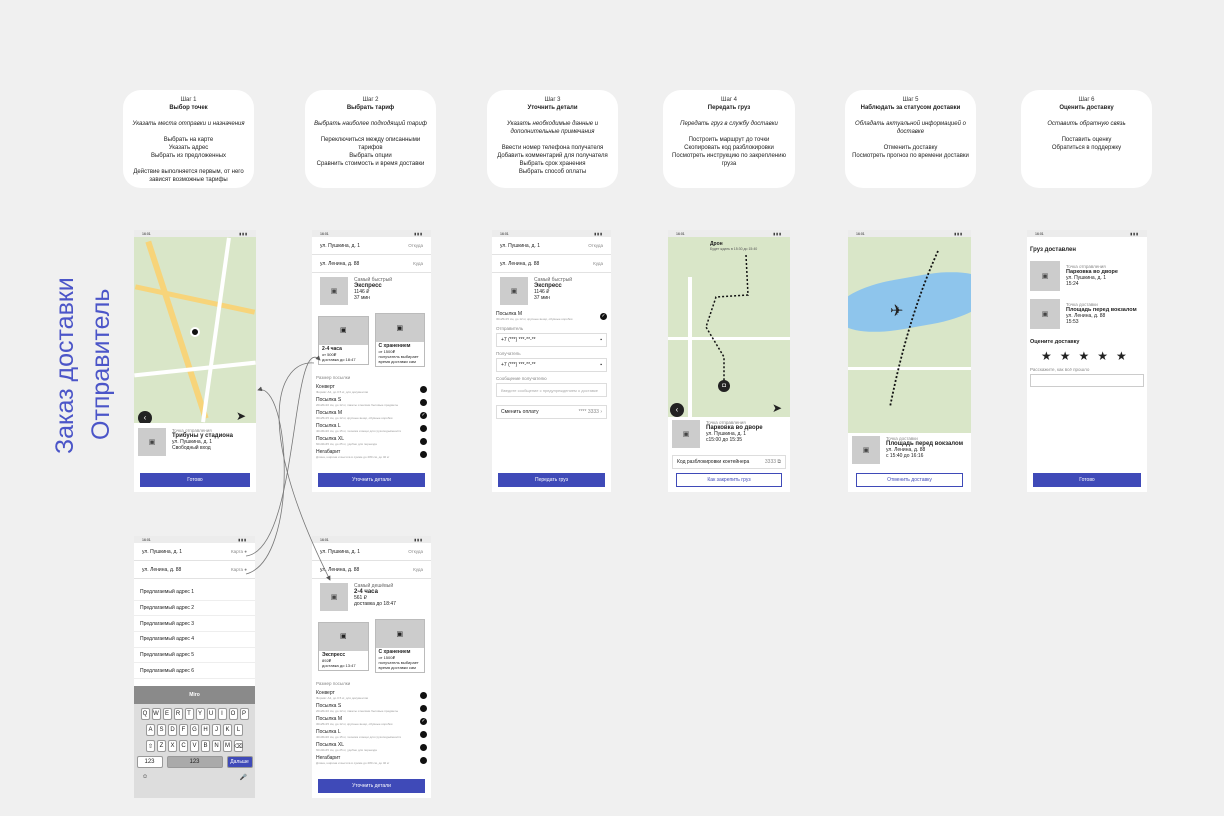  I want to click on key: M, so click(227, 746).